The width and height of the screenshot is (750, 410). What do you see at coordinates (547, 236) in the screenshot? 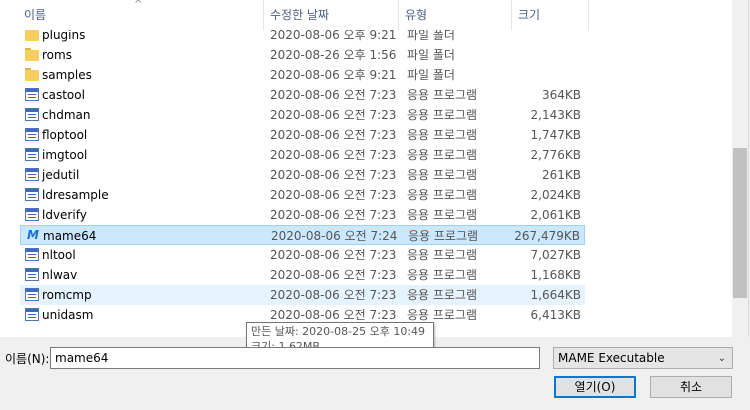
I see `file-size: 267,479KB` at bounding box center [547, 236].